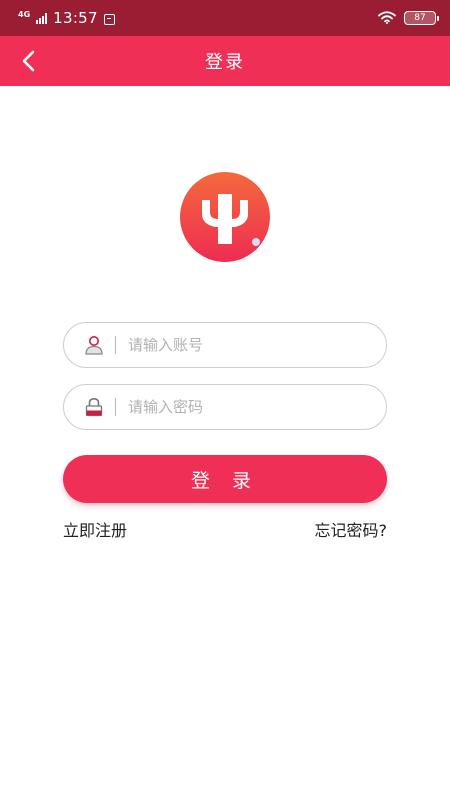  I want to click on forgot-password-link: 忘记密码?, so click(351, 529).